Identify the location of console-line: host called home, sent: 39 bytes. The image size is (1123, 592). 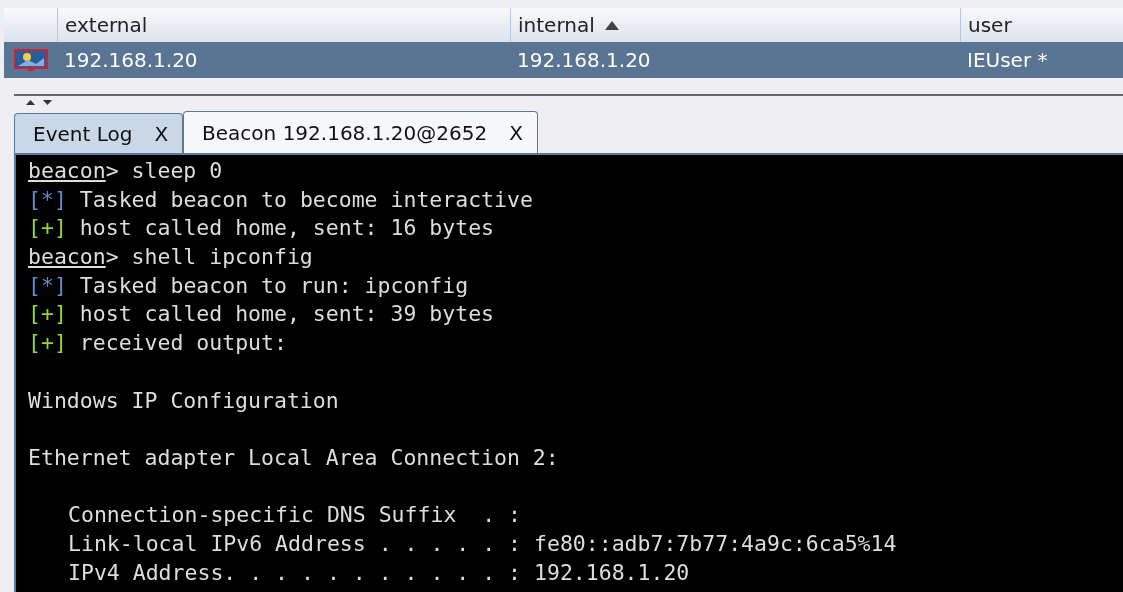
(287, 314).